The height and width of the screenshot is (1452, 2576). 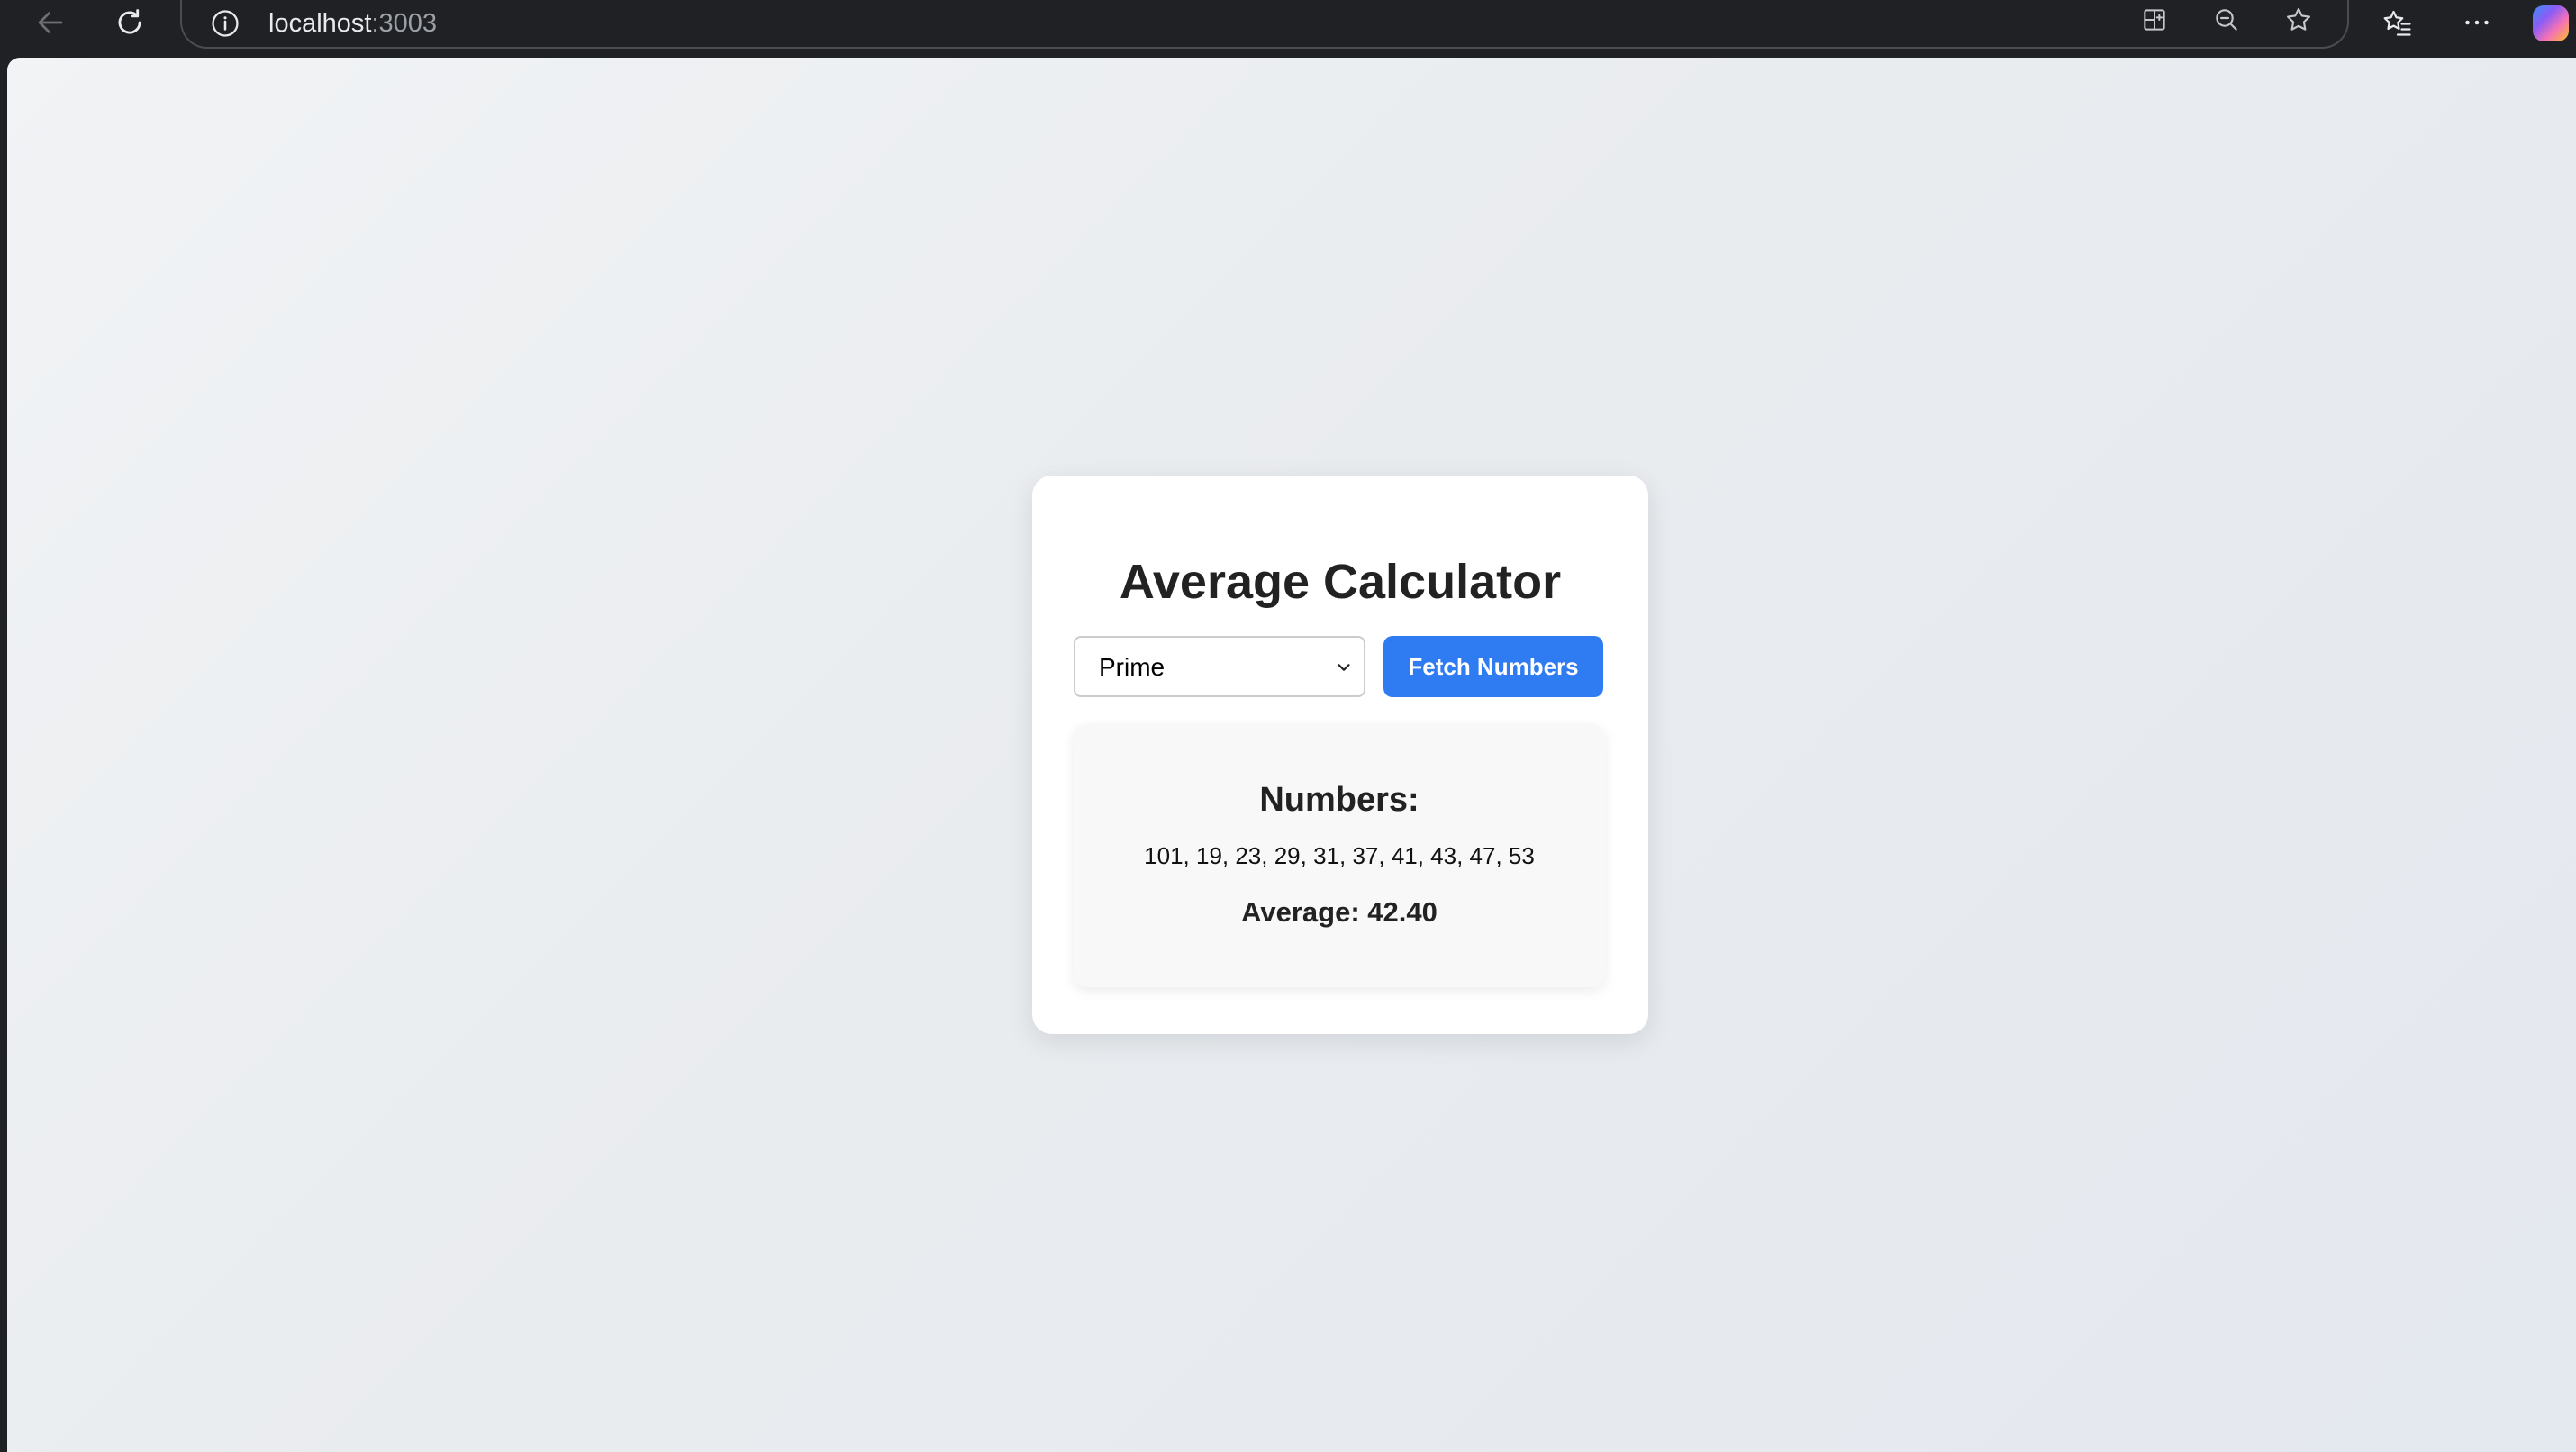 I want to click on zoom-out-icon, so click(x=2226, y=20).